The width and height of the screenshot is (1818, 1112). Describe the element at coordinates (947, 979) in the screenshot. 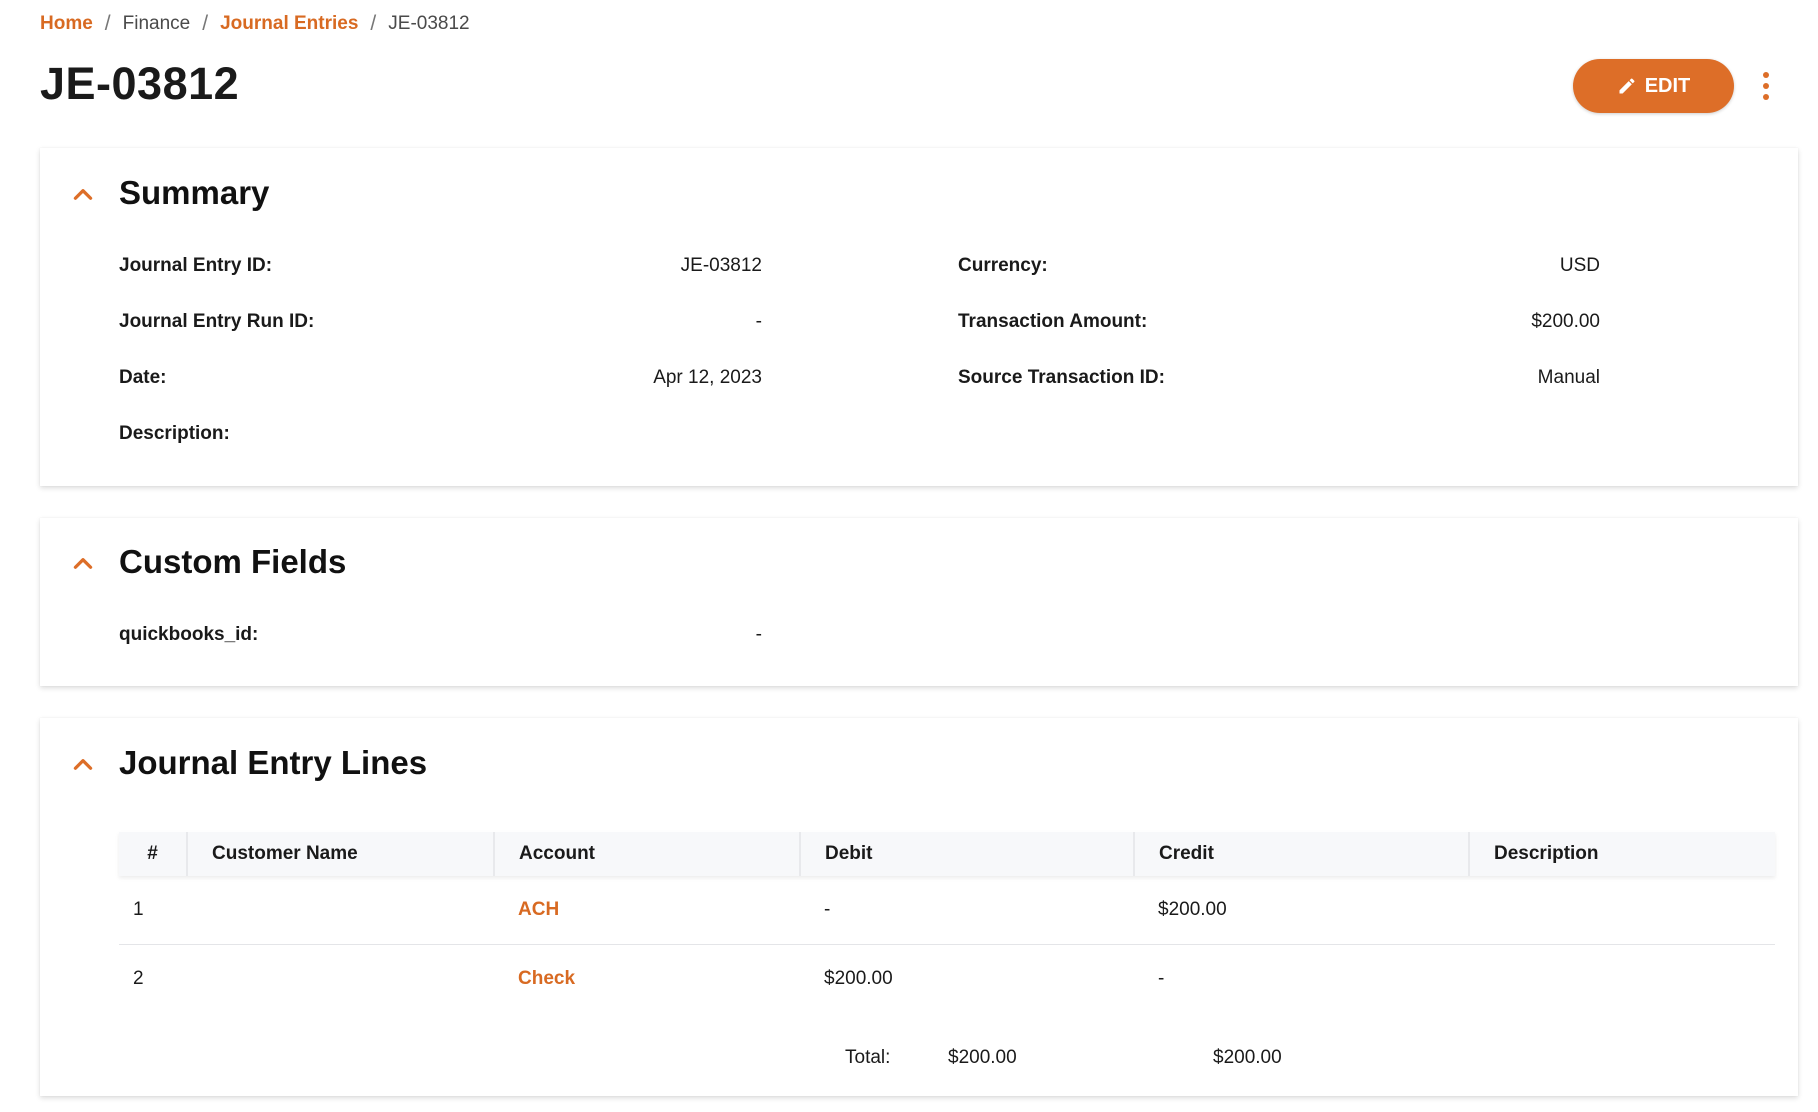

I see `table-row: 2 Check $200.00 -` at that location.